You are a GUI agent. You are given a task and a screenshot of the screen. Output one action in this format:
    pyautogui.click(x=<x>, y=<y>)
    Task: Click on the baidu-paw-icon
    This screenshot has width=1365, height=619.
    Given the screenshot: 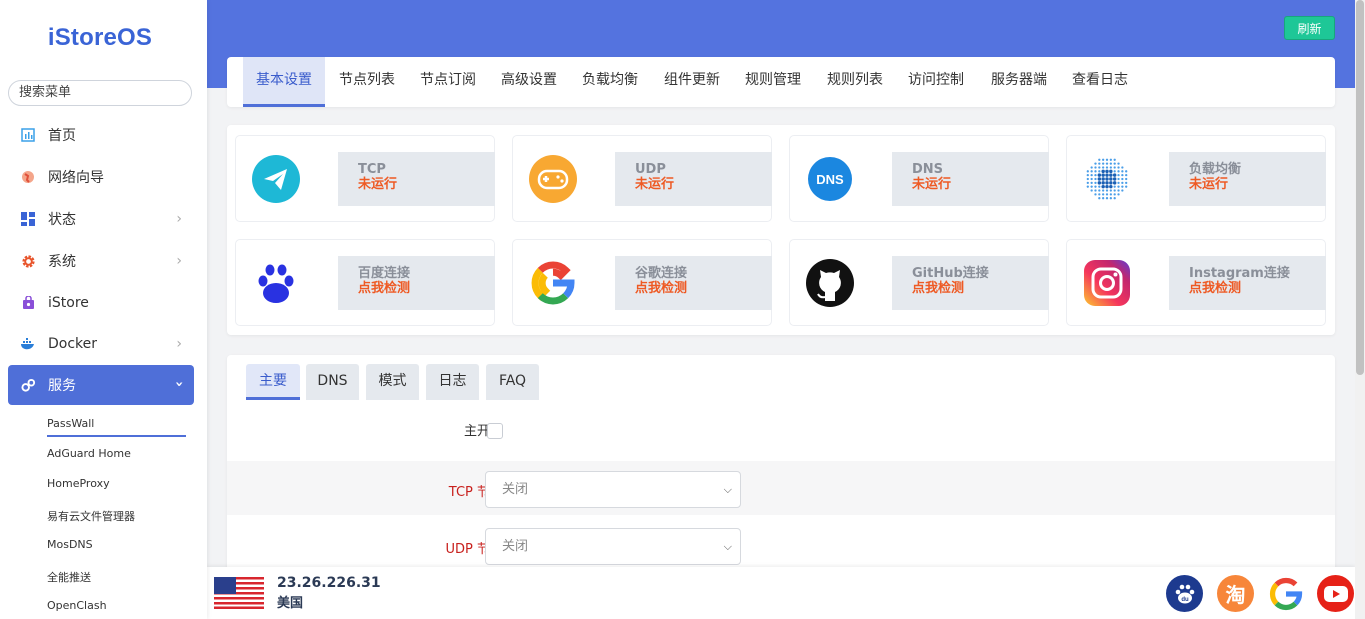 What is the action you would take?
    pyautogui.click(x=276, y=283)
    